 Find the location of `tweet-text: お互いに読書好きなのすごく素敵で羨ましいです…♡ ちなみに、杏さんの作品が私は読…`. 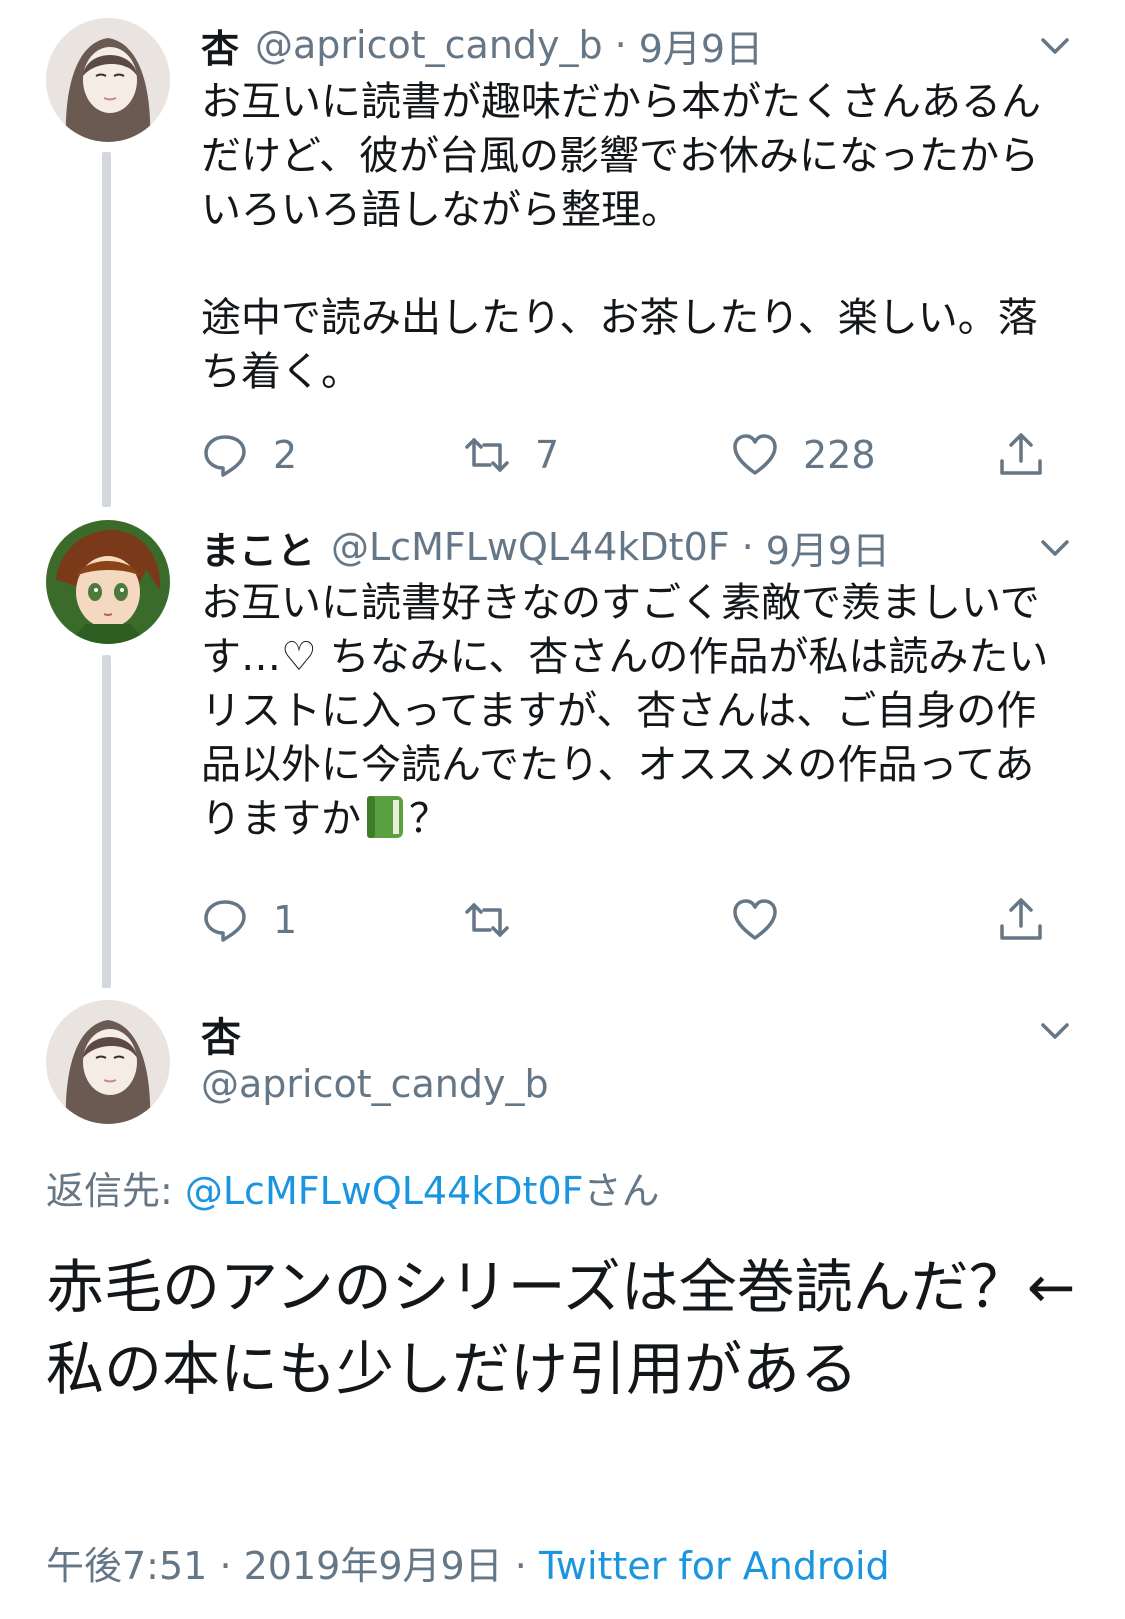

tweet-text: お互いに読書好きなのすごく素敵で羨ましいです…♡ ちなみに、杏さんの作品が私は読… is located at coordinates (631, 711).